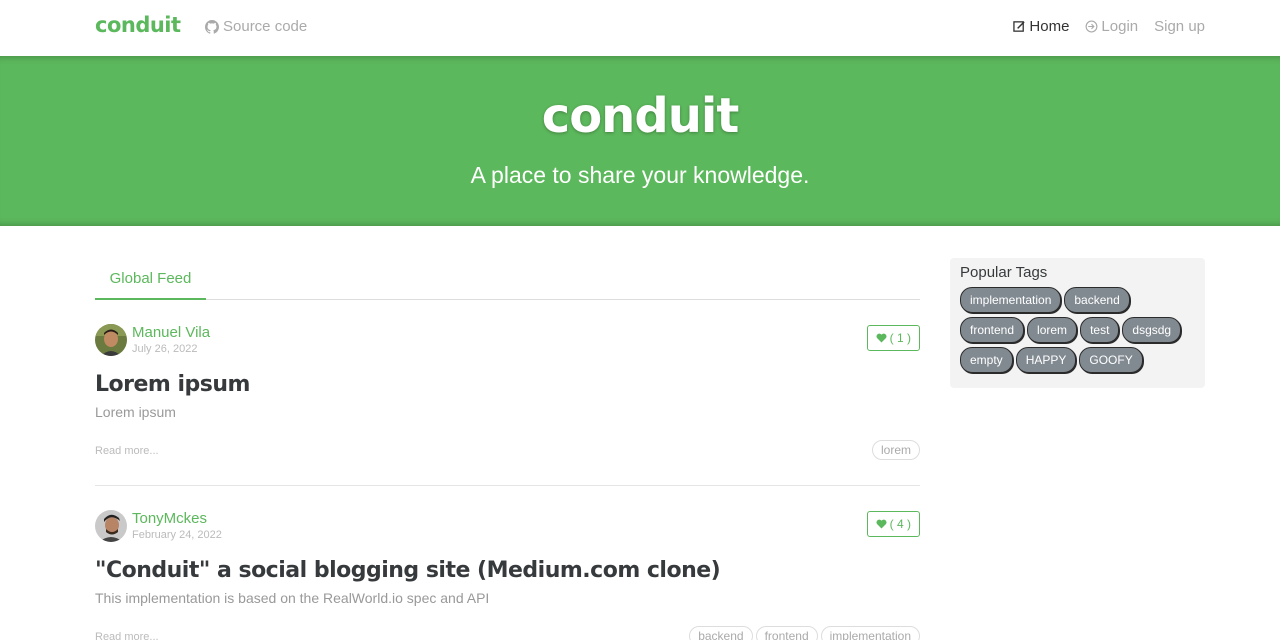 The height and width of the screenshot is (640, 1280). What do you see at coordinates (1100, 330) in the screenshot?
I see `tag-pill: test` at bounding box center [1100, 330].